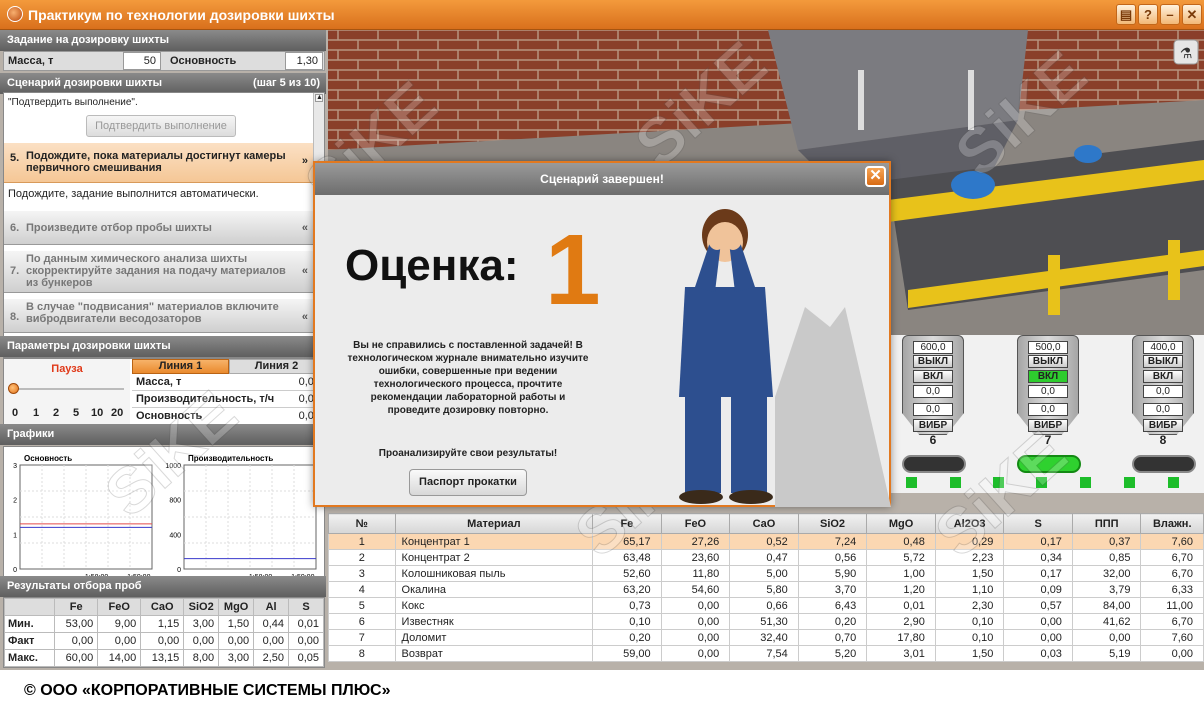 The image size is (1204, 714). What do you see at coordinates (362, 557) in the screenshot?
I see `material-number: 2` at bounding box center [362, 557].